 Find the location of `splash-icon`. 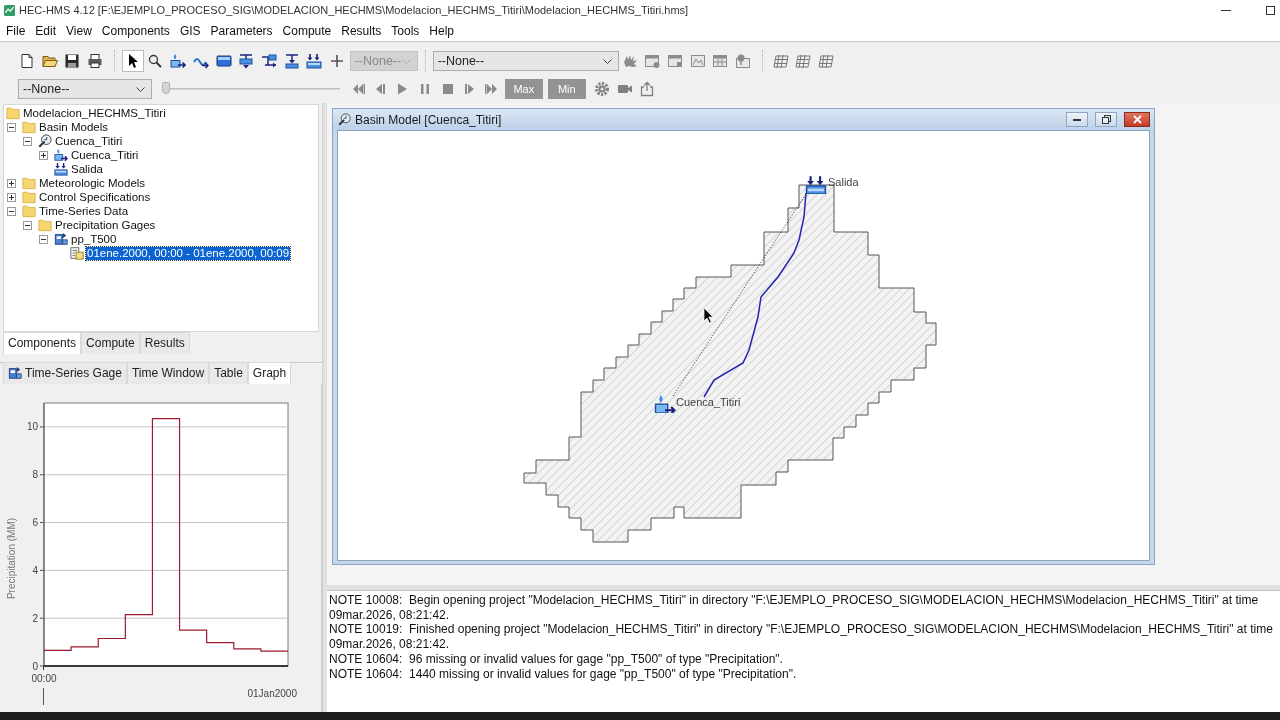

splash-icon is located at coordinates (629, 61).